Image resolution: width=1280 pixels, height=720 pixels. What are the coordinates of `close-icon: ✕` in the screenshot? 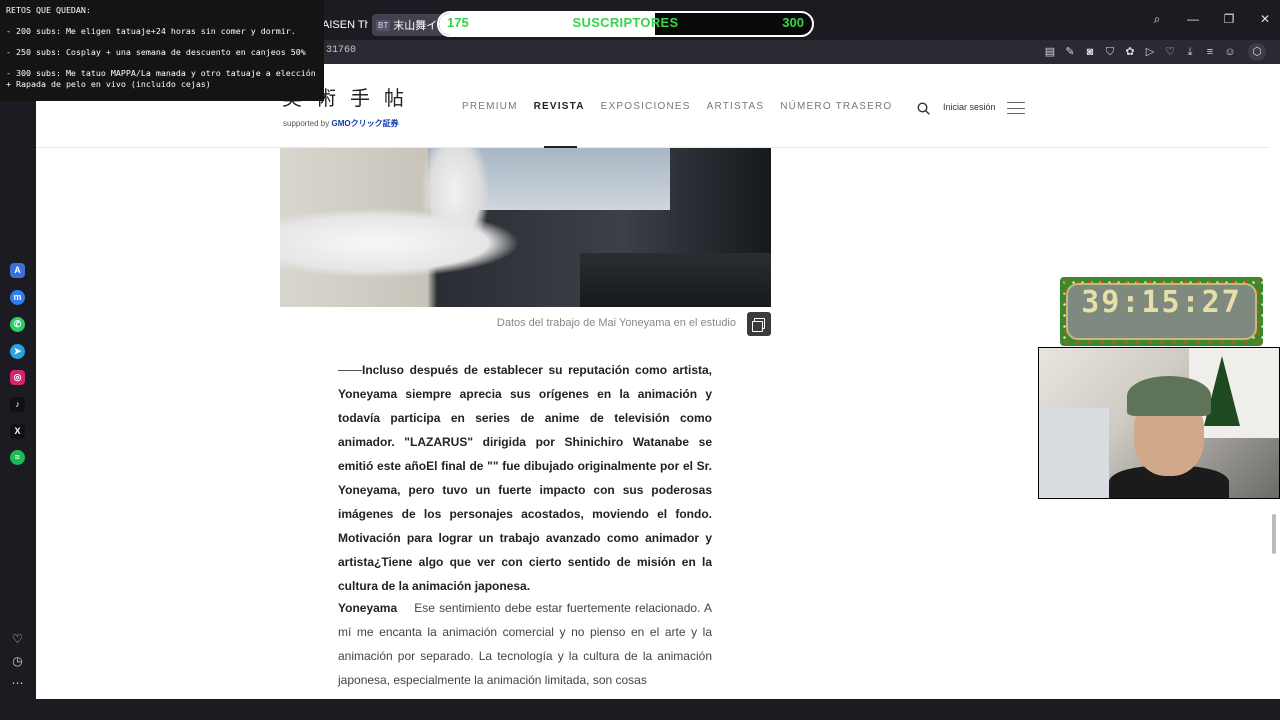 It's located at (1265, 19).